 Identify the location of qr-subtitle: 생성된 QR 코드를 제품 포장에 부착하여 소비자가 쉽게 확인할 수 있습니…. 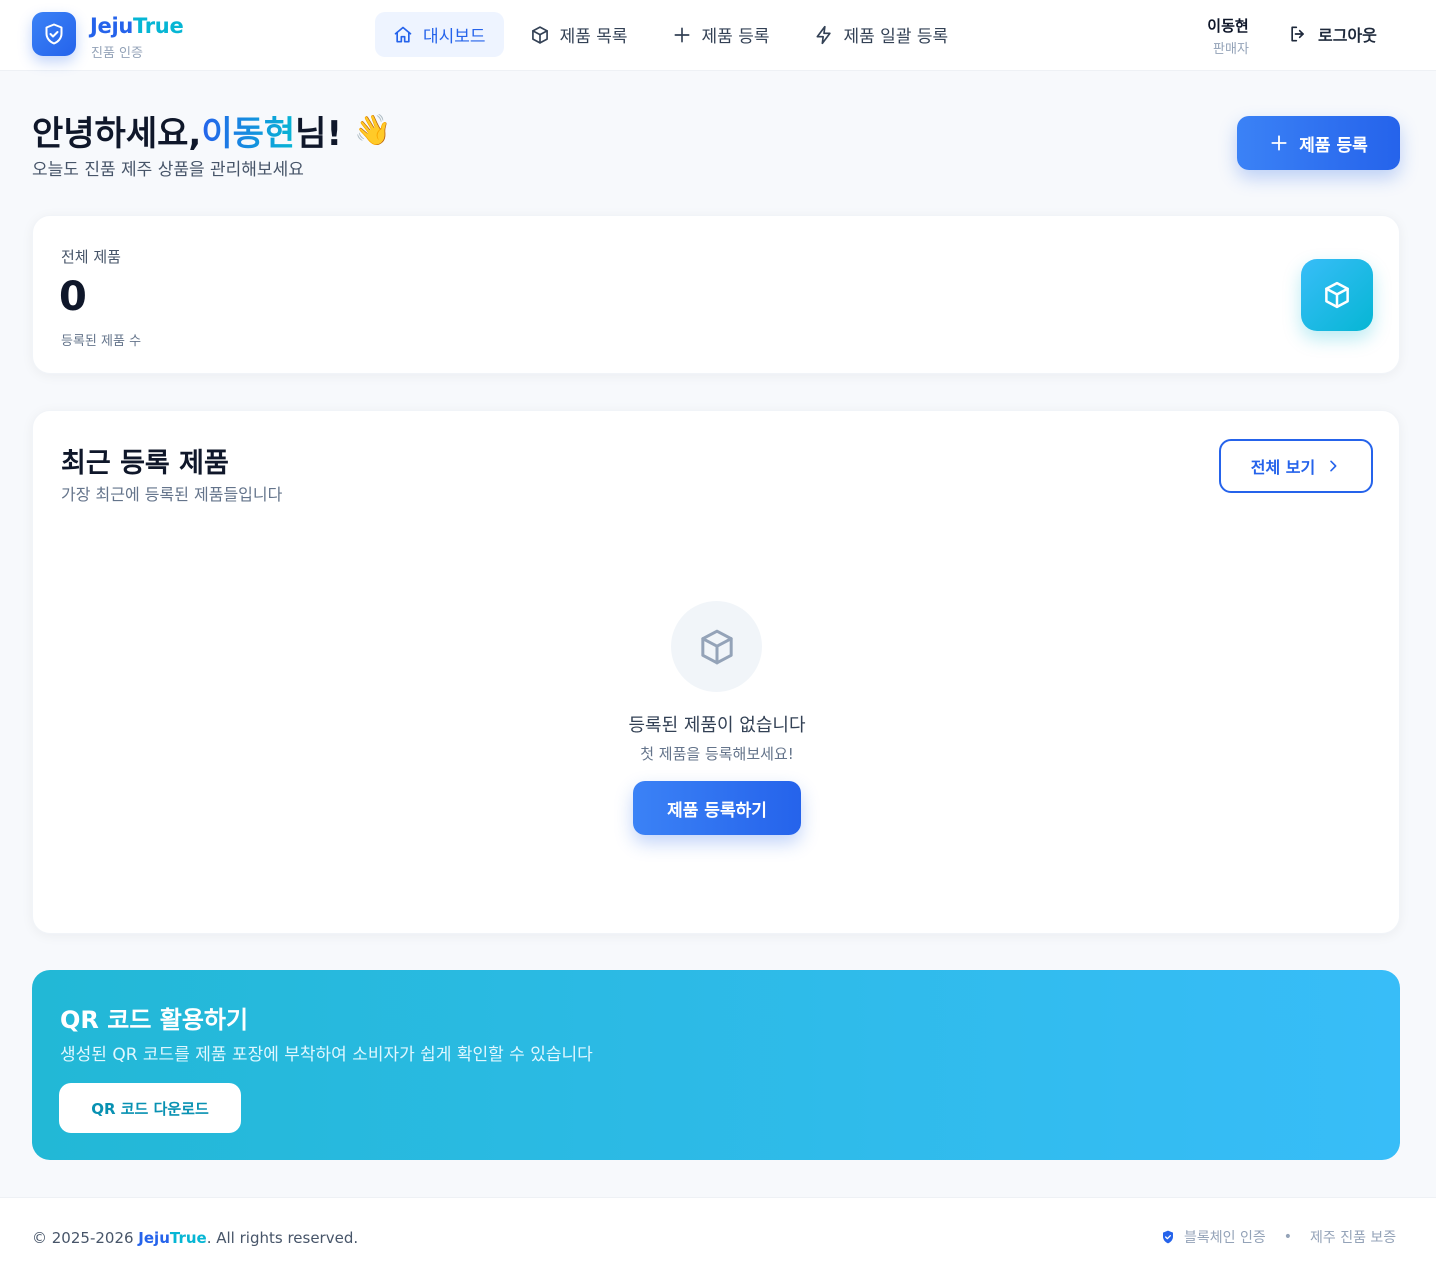
(326, 1055).